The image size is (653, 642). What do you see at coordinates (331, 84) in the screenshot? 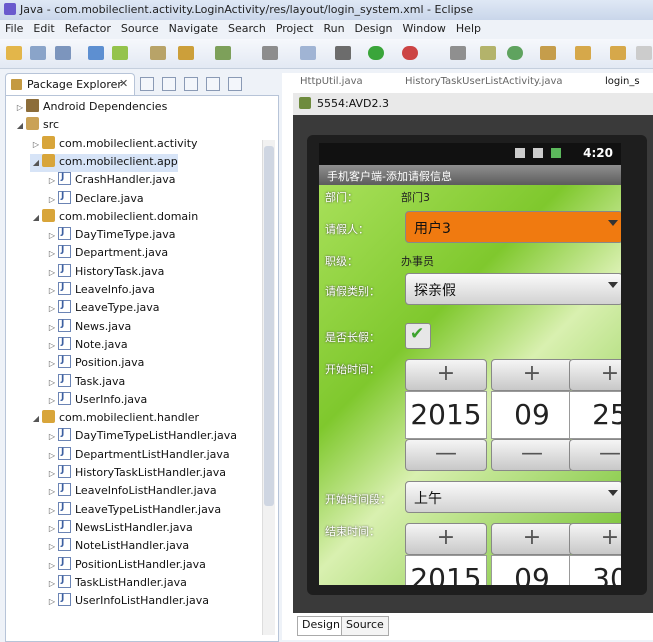
I see `editor-tab-httputil: HttpUtil.java` at bounding box center [331, 84].